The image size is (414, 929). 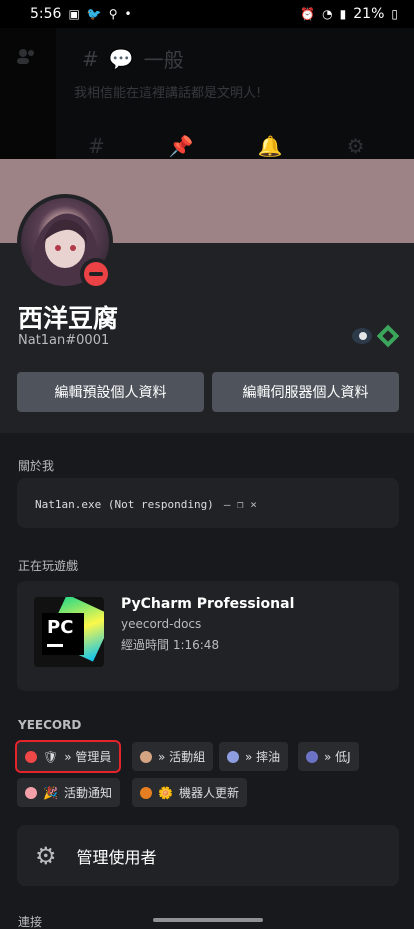 What do you see at coordinates (94, 14) in the screenshot?
I see `twitter-icon: 🐦` at bounding box center [94, 14].